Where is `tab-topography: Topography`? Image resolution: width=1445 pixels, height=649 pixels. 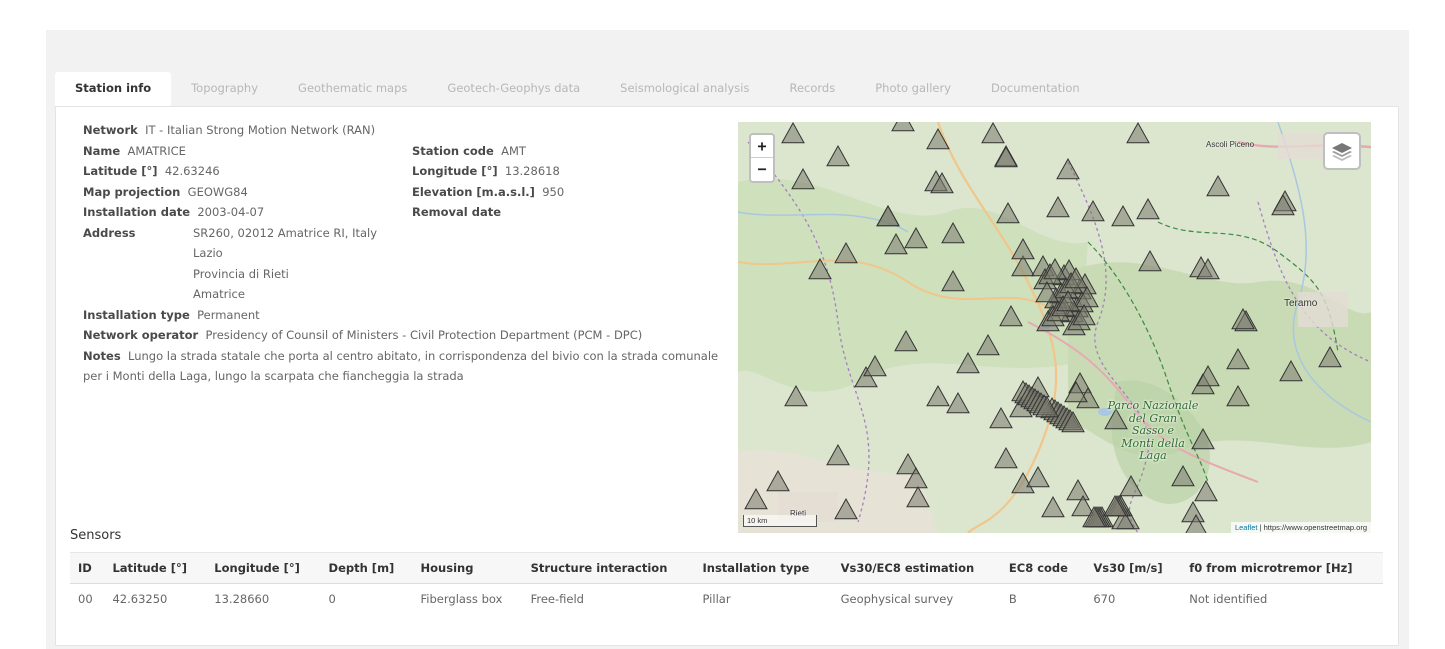 tab-topography: Topography is located at coordinates (224, 89).